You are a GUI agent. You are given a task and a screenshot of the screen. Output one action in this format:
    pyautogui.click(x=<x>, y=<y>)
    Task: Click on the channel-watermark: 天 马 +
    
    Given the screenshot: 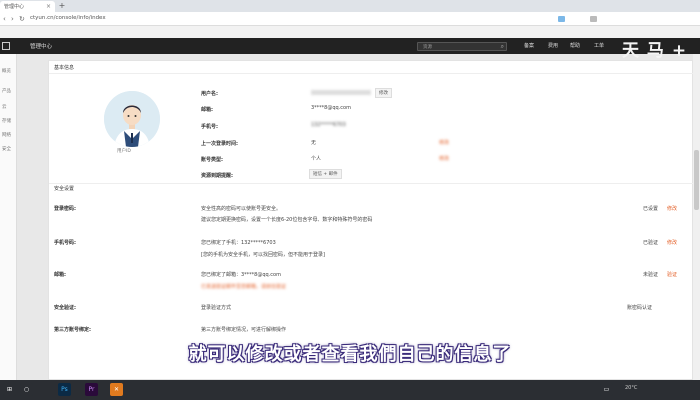 What is the action you would take?
    pyautogui.click(x=655, y=51)
    